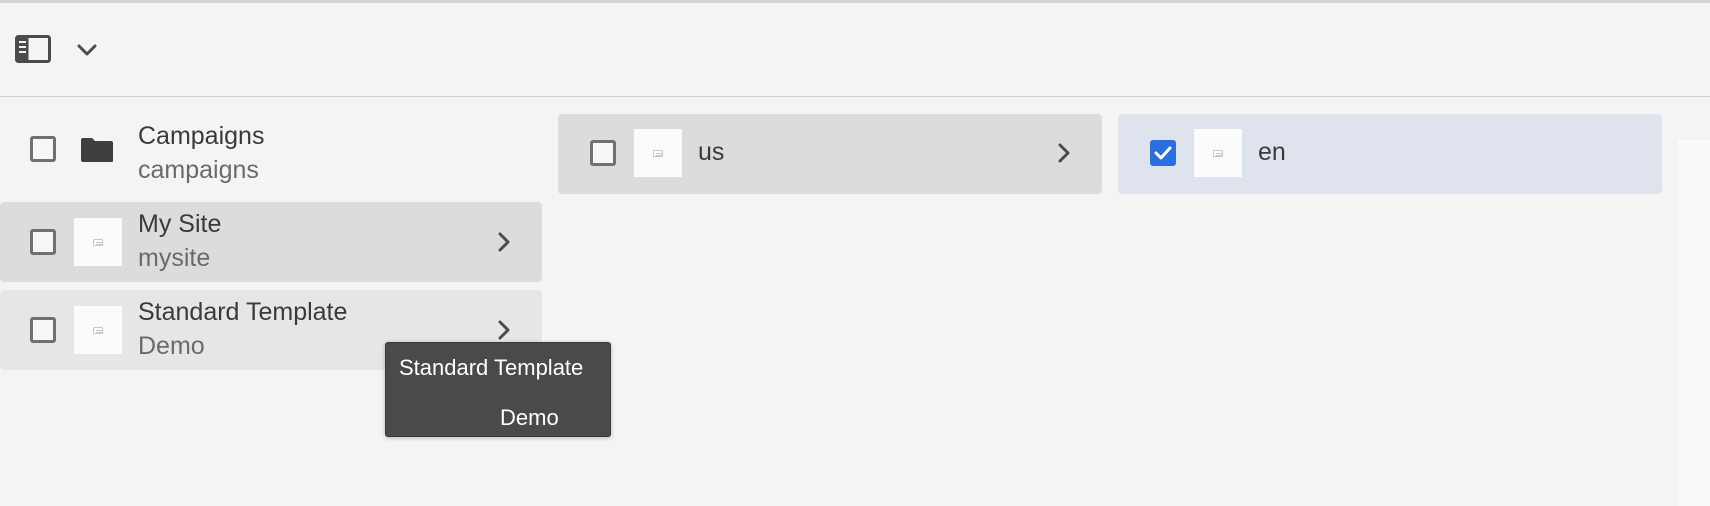 The height and width of the screenshot is (506, 1710). Describe the element at coordinates (1163, 153) in the screenshot. I see `select-checkbox-checked` at that location.